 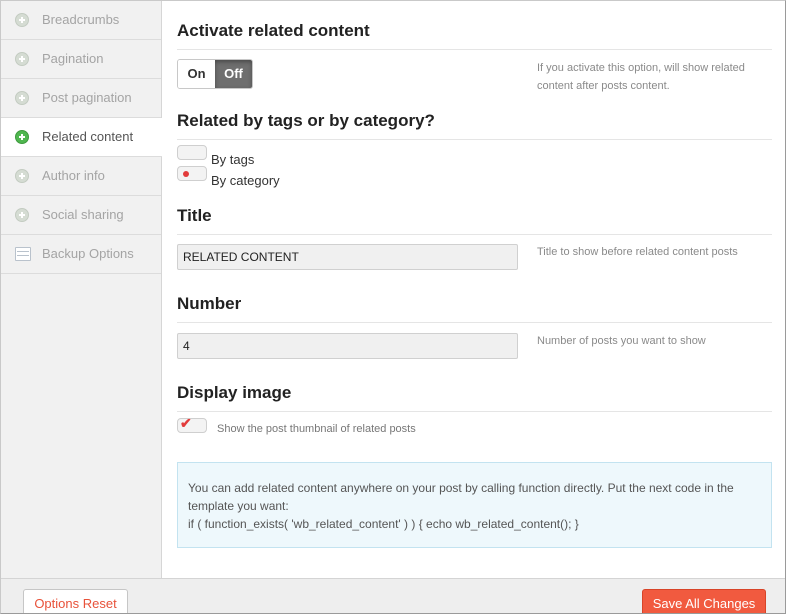 I want to click on display-image-section-title: Display image, so click(x=474, y=397).